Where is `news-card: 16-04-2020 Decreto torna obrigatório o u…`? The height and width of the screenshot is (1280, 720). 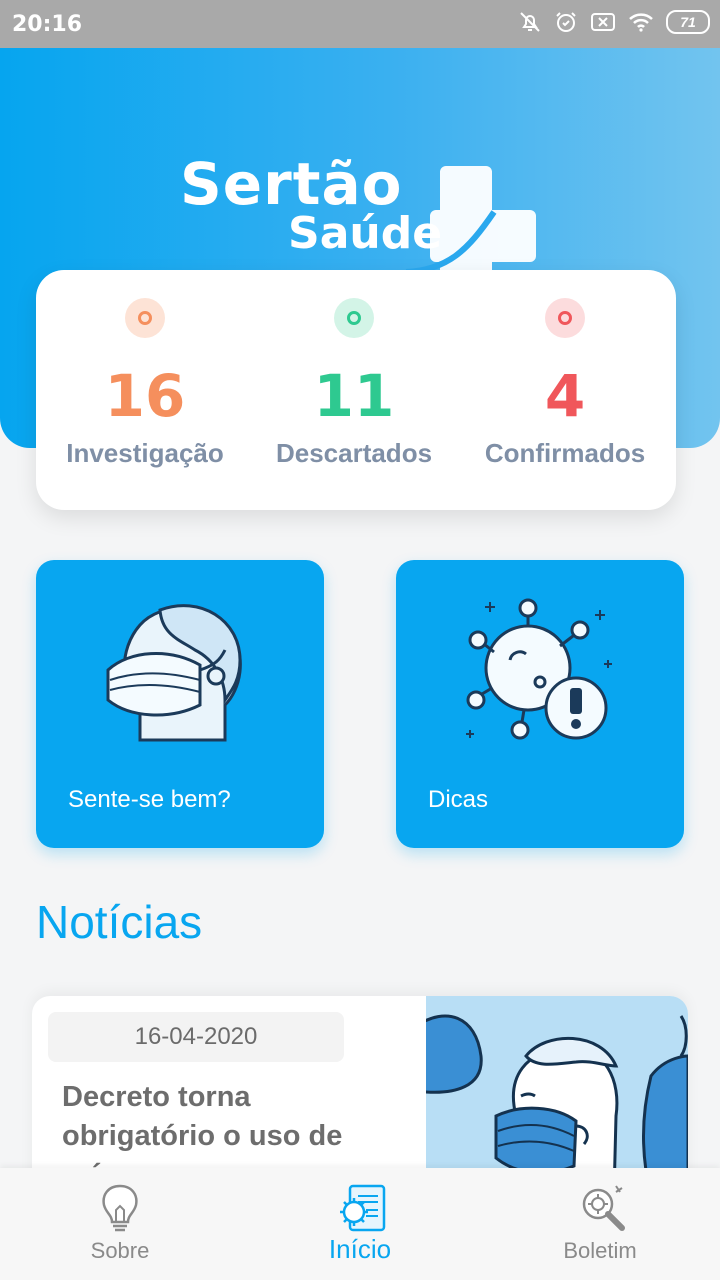
news-card: 16-04-2020 Decreto torna obrigatório o u… is located at coordinates (360, 1096).